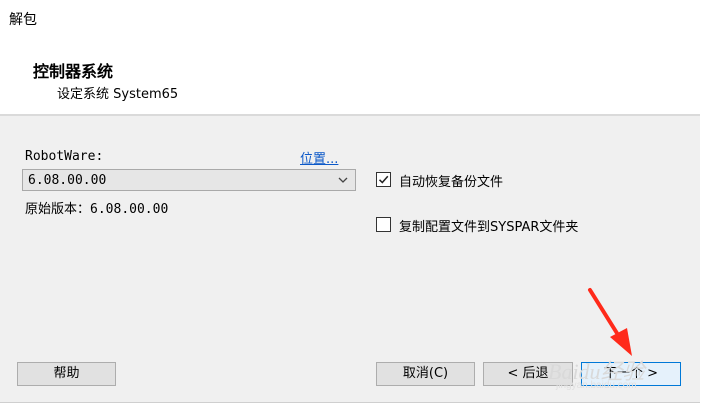 Image resolution: width=722 pixels, height=418 pixels. I want to click on cancel-button: 取消(C), so click(425, 374).